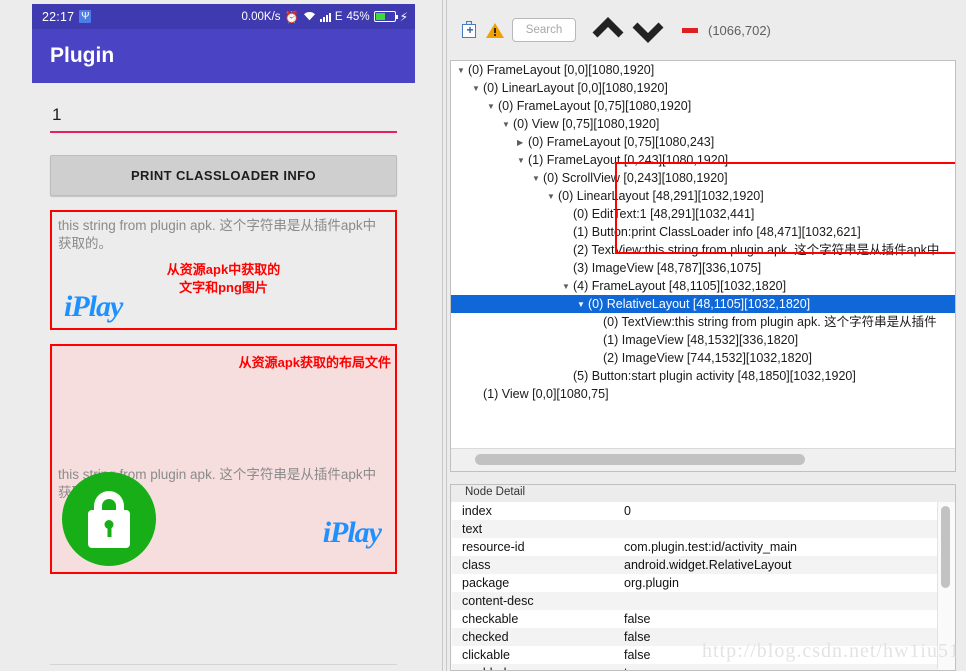 Image resolution: width=966 pixels, height=671 pixels. Describe the element at coordinates (703, 493) in the screenshot. I see `node-detail-title: Node Detail` at that location.